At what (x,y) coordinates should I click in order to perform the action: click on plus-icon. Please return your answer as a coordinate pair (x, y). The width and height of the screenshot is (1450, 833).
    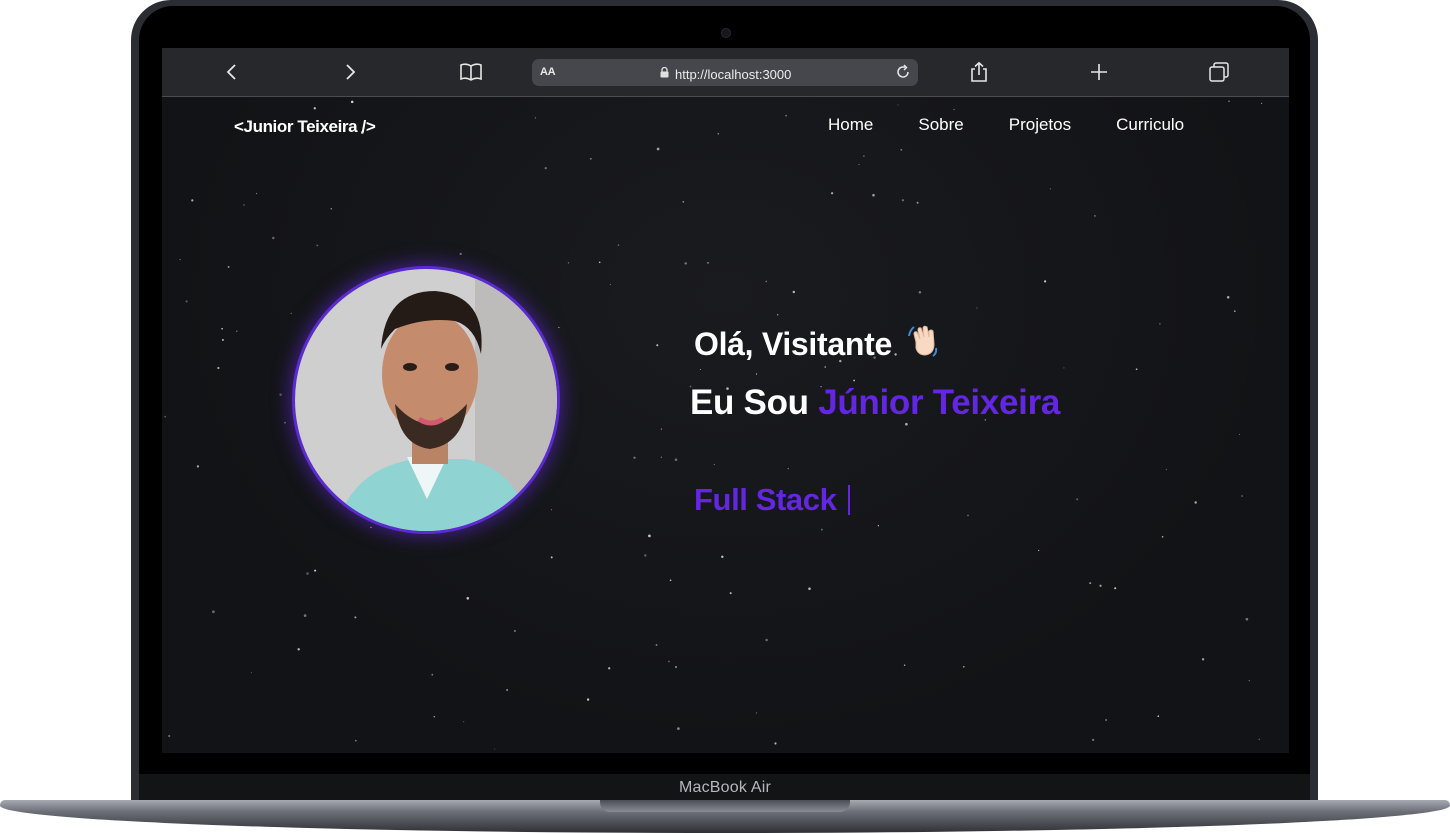
    Looking at the image, I should click on (1099, 72).